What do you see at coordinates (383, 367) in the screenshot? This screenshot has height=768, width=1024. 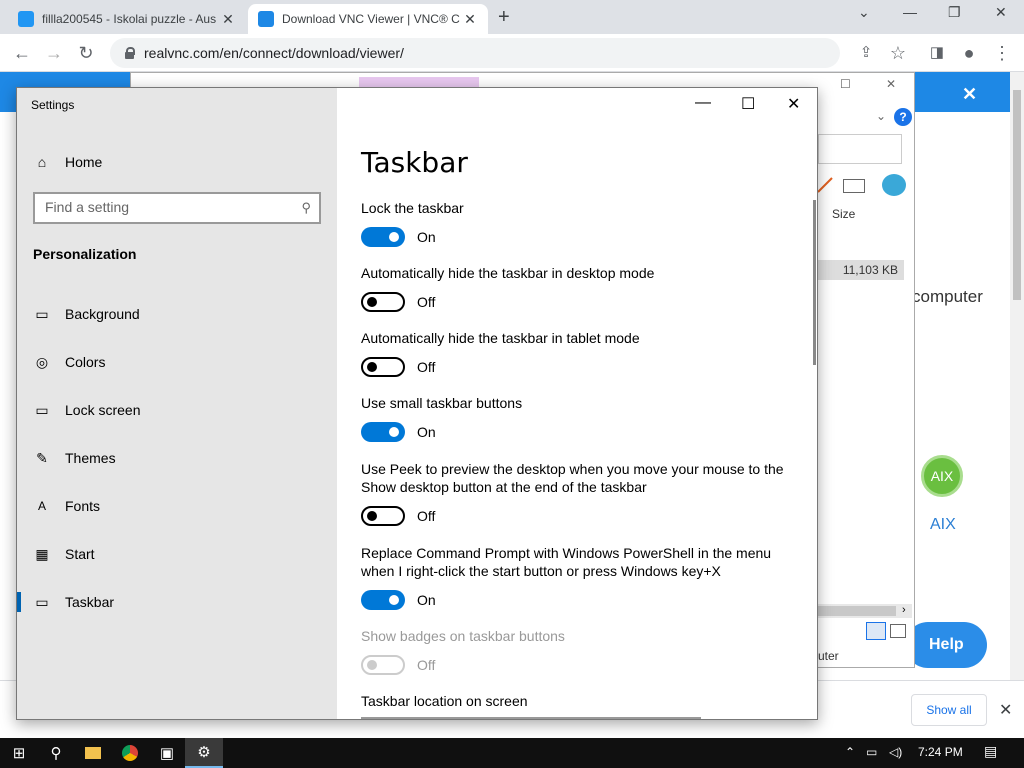 I see `autohide-tablet-toggle` at bounding box center [383, 367].